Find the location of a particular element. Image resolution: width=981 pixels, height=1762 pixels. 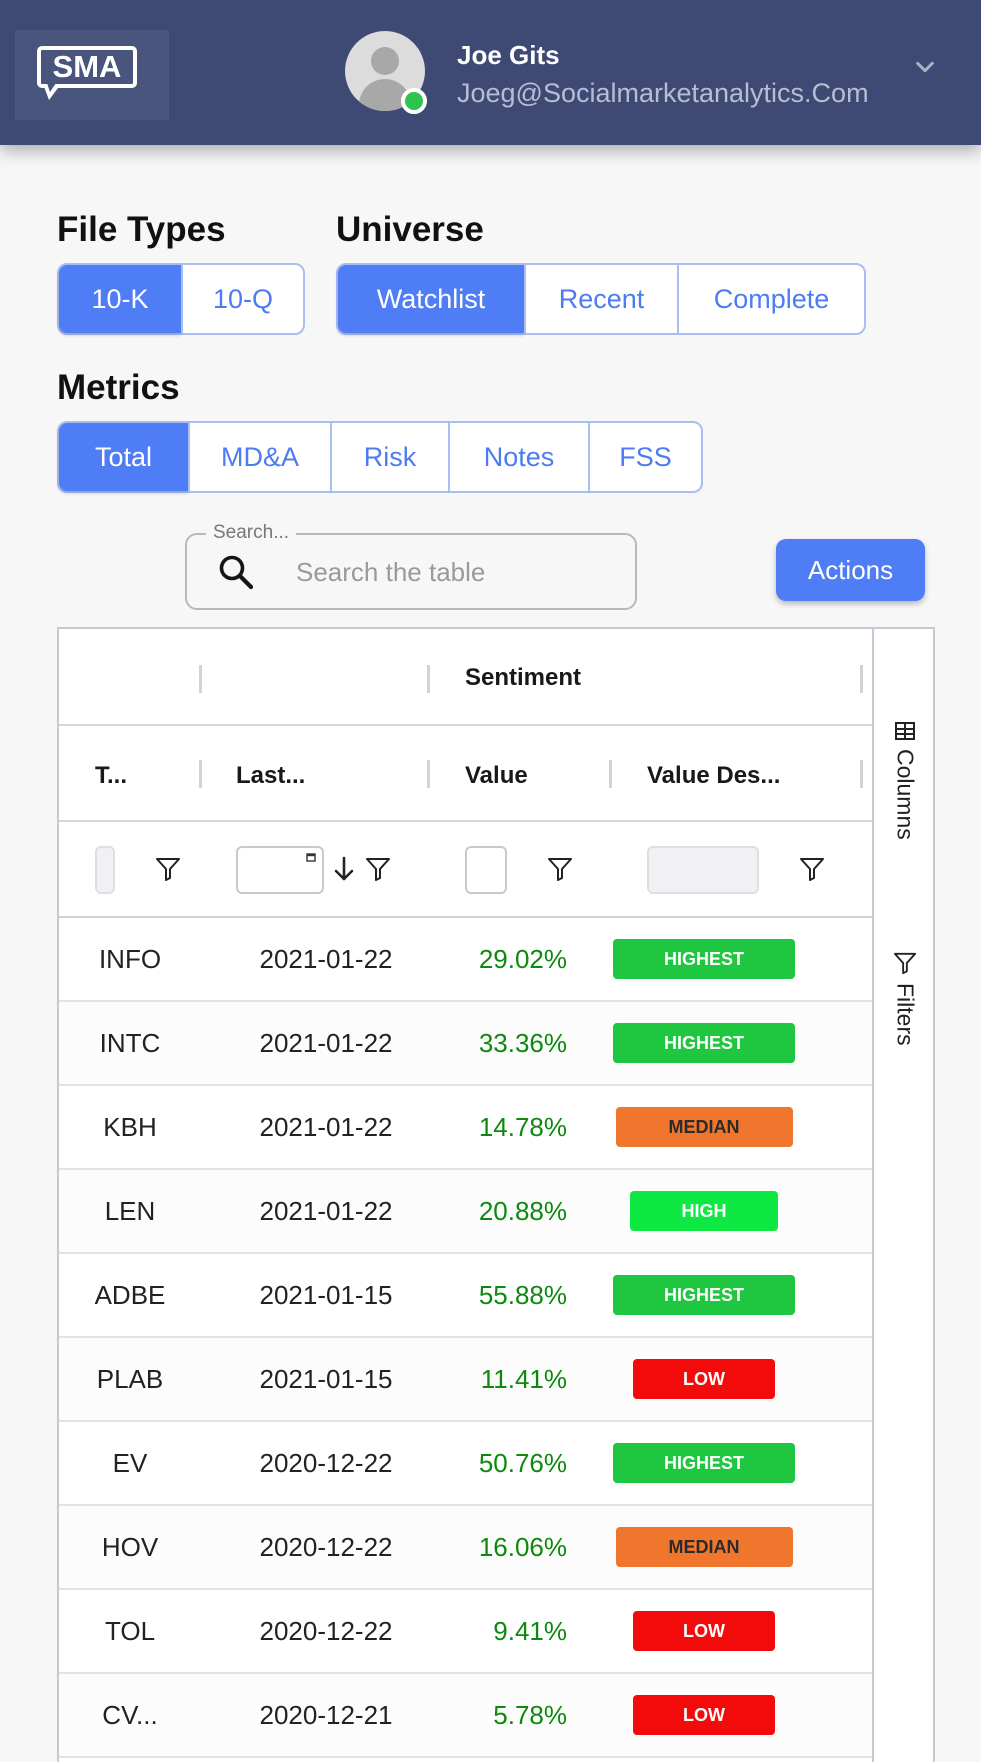

value-cell: 9.41% is located at coordinates (530, 1630).